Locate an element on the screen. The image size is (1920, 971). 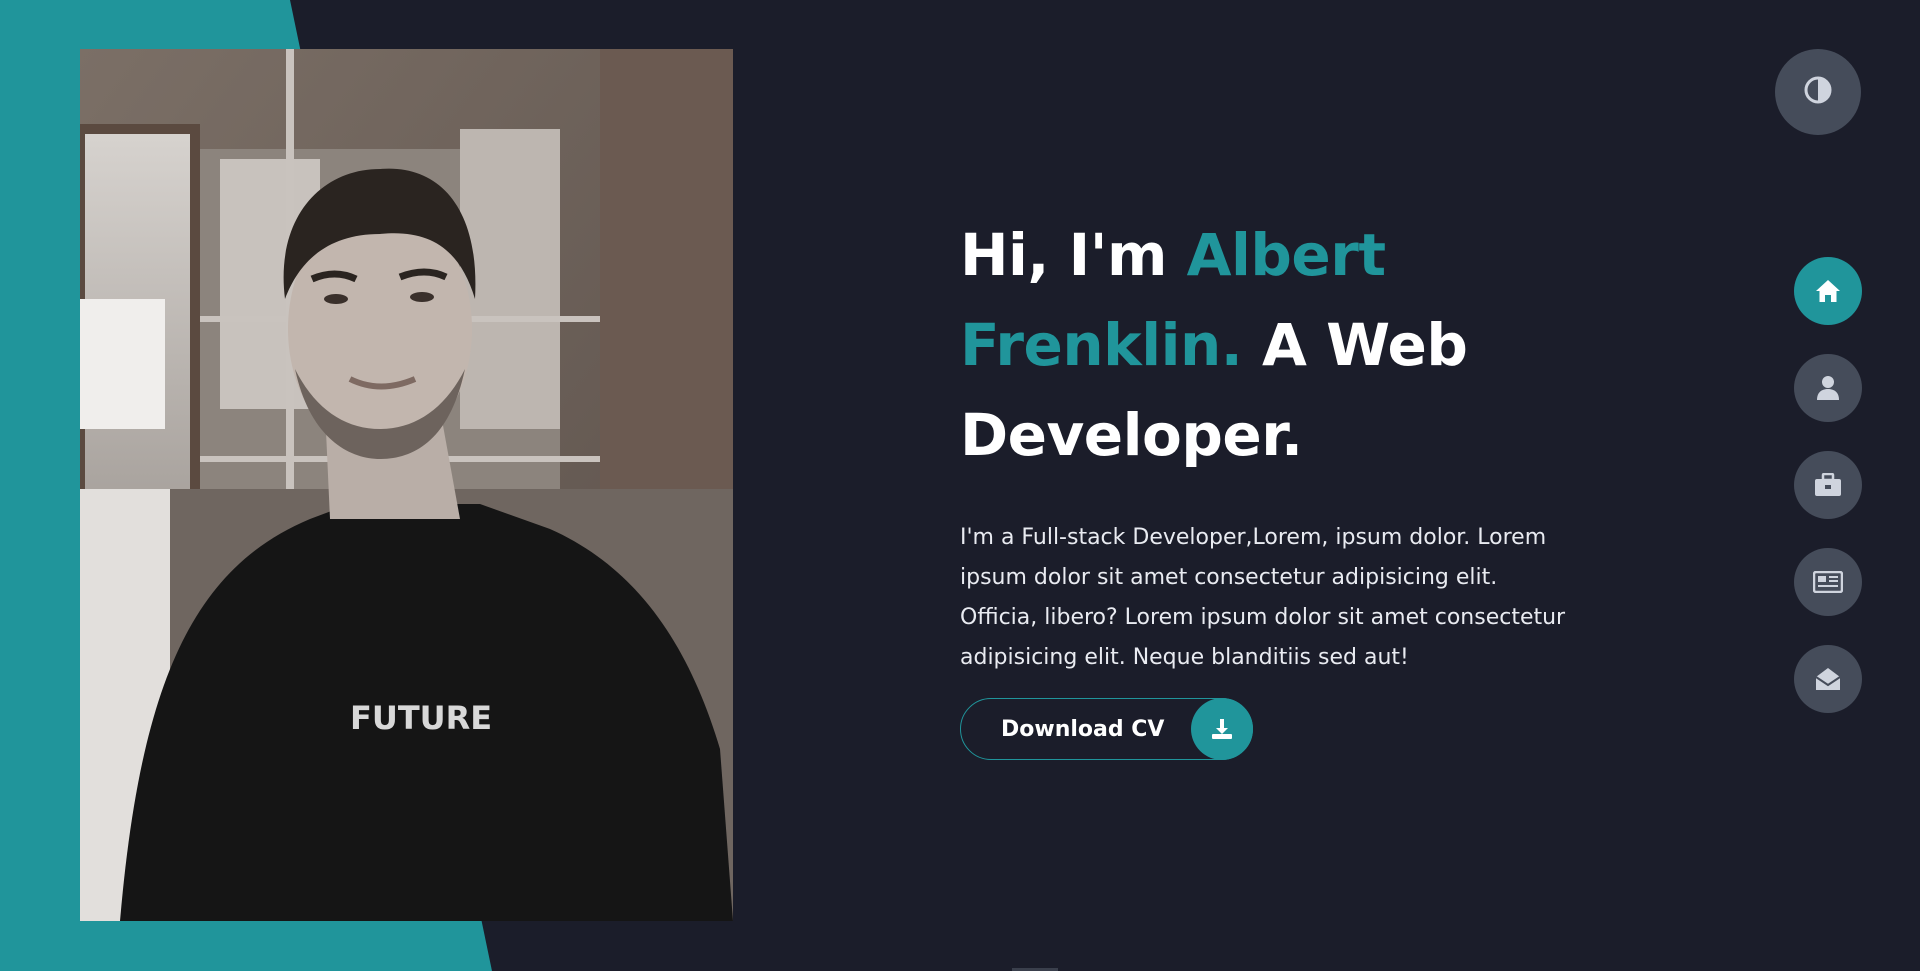
nav-item-portfolio is located at coordinates (1828, 485).